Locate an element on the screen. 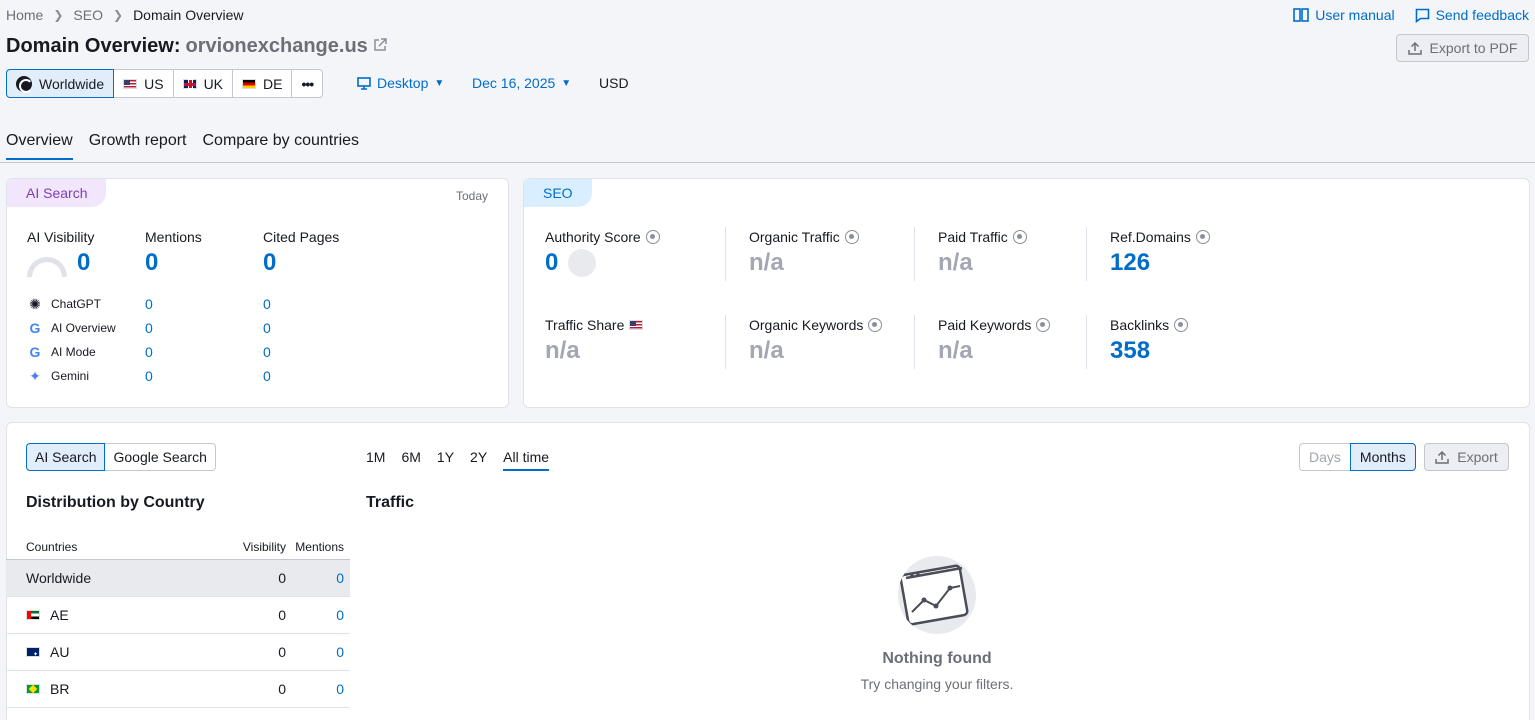 The height and width of the screenshot is (720, 1535). flag-de-icon is located at coordinates (249, 83).